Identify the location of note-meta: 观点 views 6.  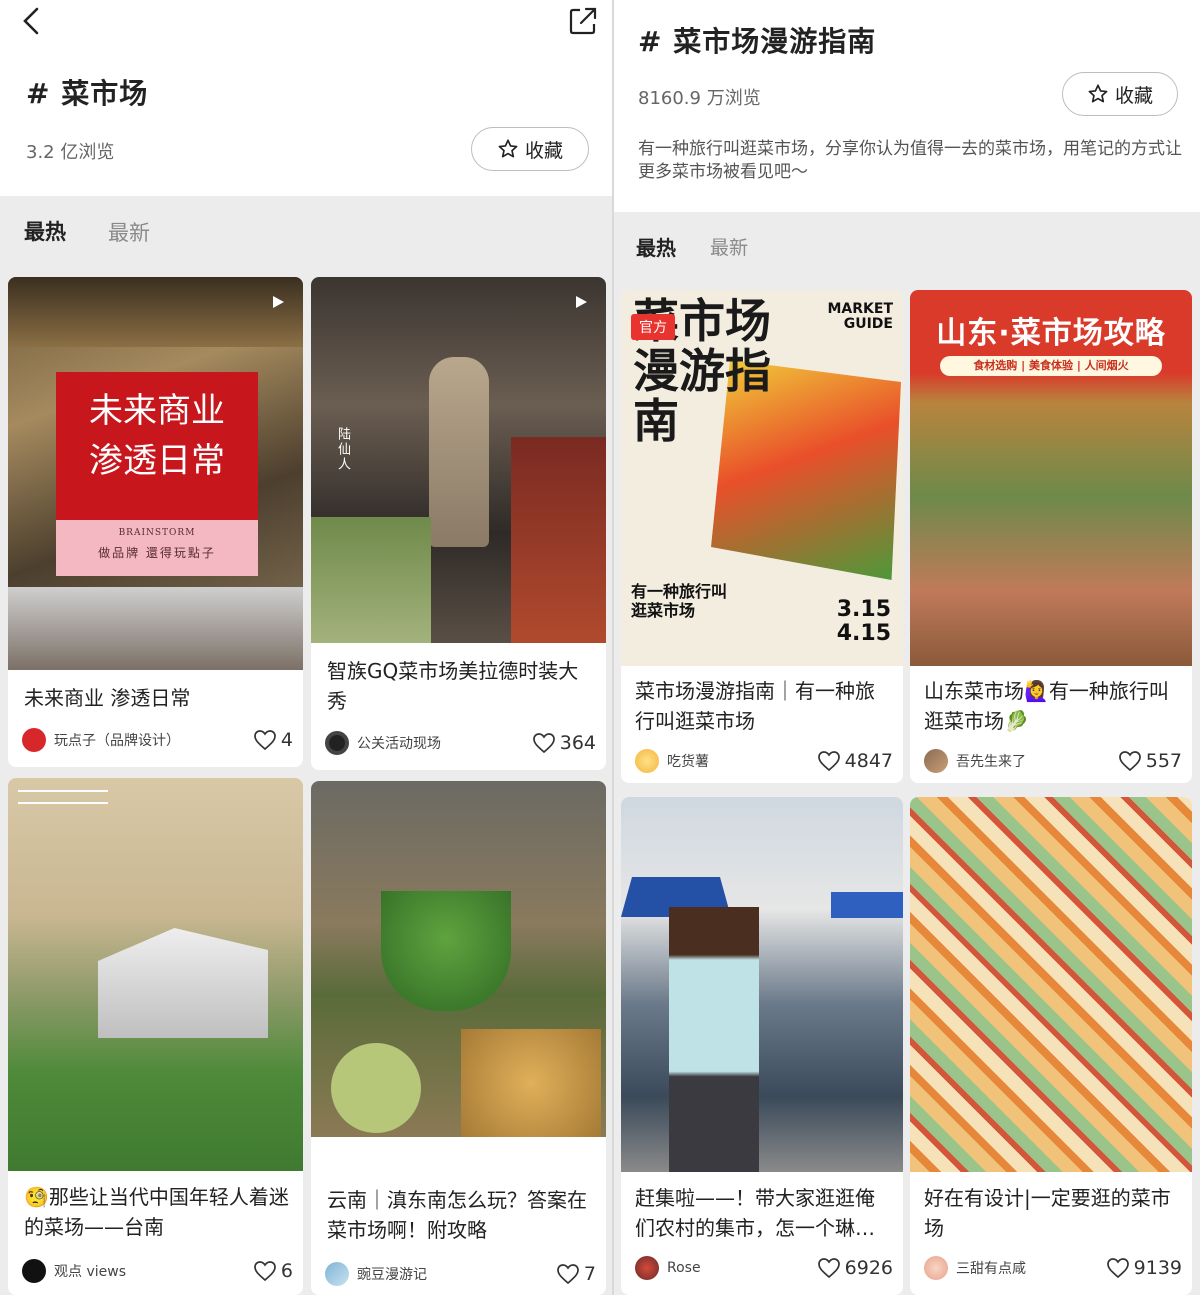
(157, 1271).